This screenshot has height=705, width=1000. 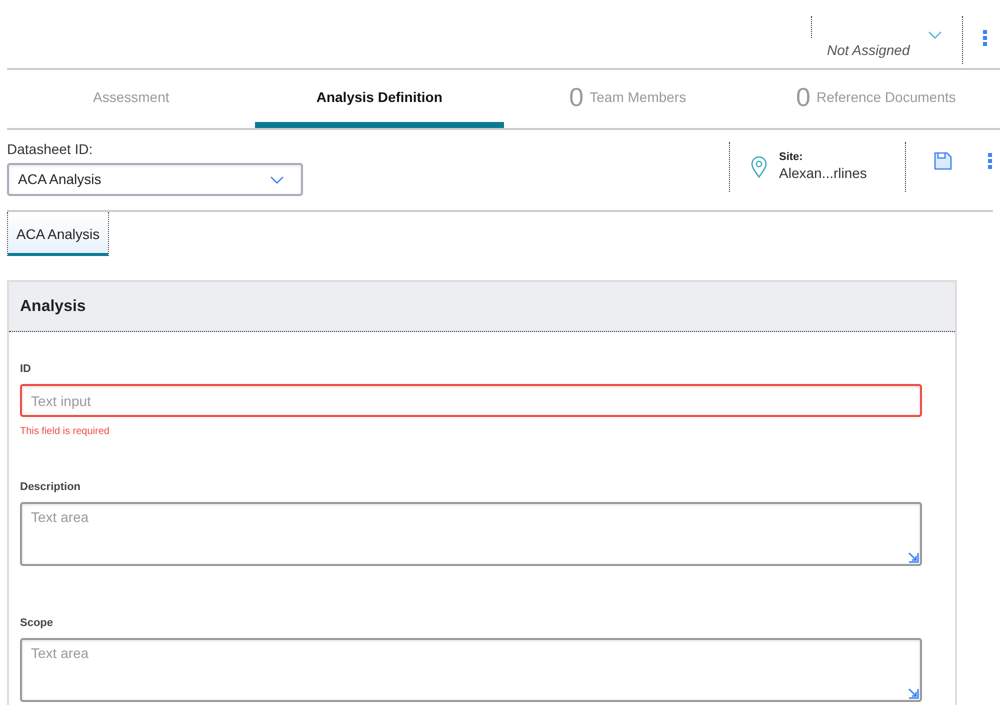 What do you see at coordinates (58, 234) in the screenshot?
I see `subtab: ACA Analysis` at bounding box center [58, 234].